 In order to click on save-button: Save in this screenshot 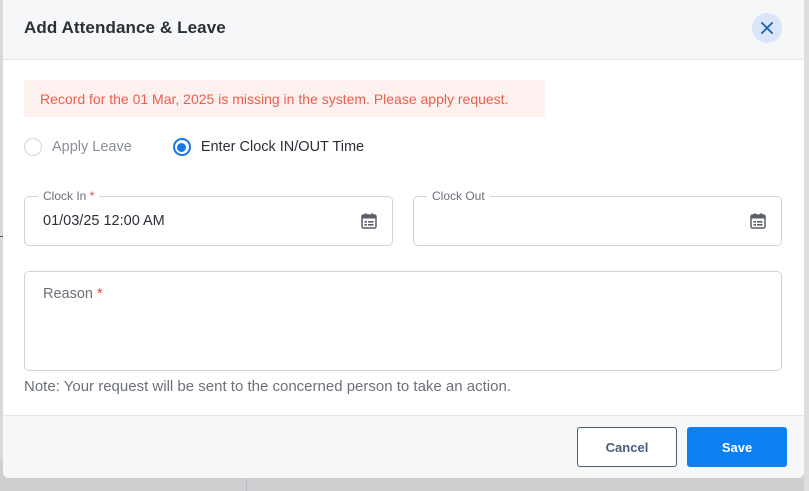, I will do `click(737, 447)`.